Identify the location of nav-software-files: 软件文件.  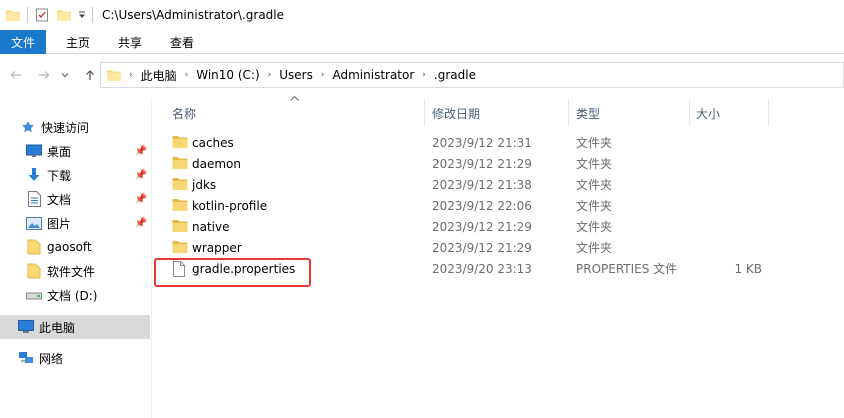
(60, 271).